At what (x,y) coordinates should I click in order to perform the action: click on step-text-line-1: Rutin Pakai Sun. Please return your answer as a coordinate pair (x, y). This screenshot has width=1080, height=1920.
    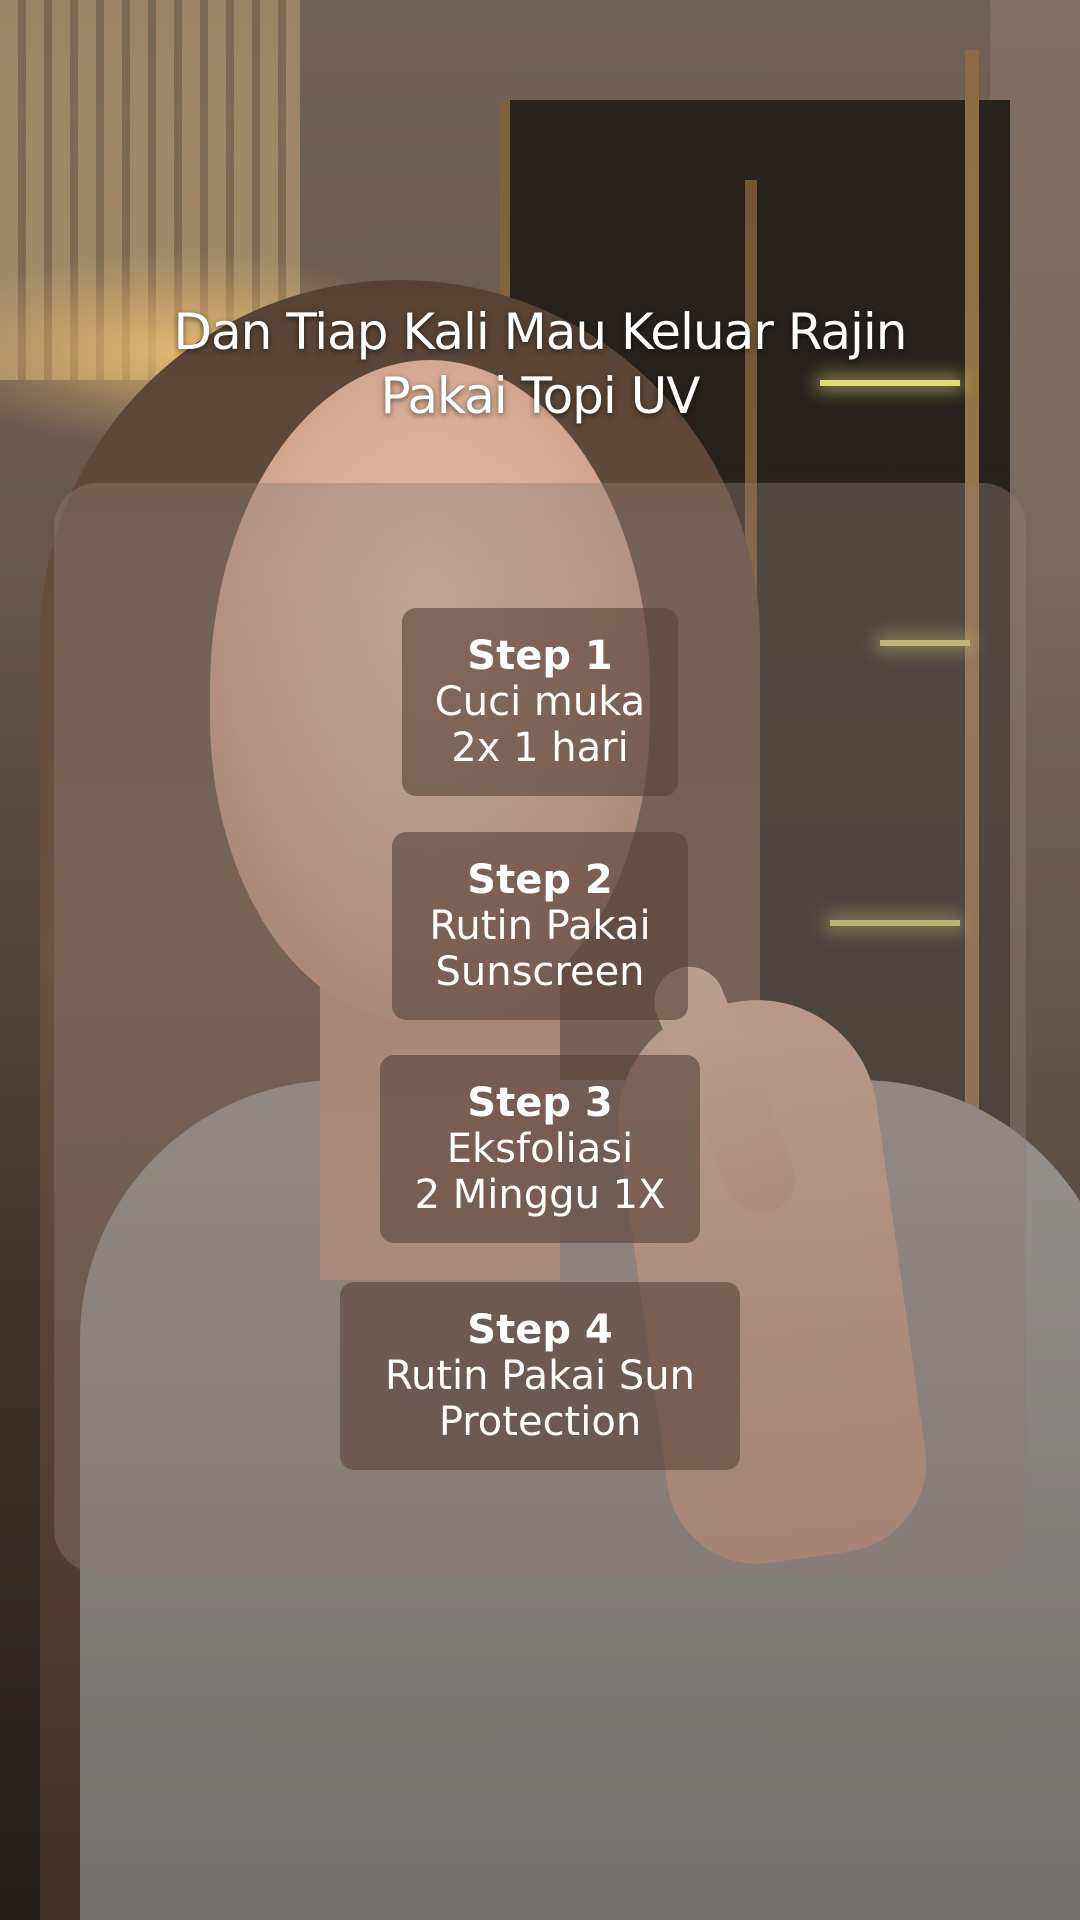
    Looking at the image, I should click on (540, 1376).